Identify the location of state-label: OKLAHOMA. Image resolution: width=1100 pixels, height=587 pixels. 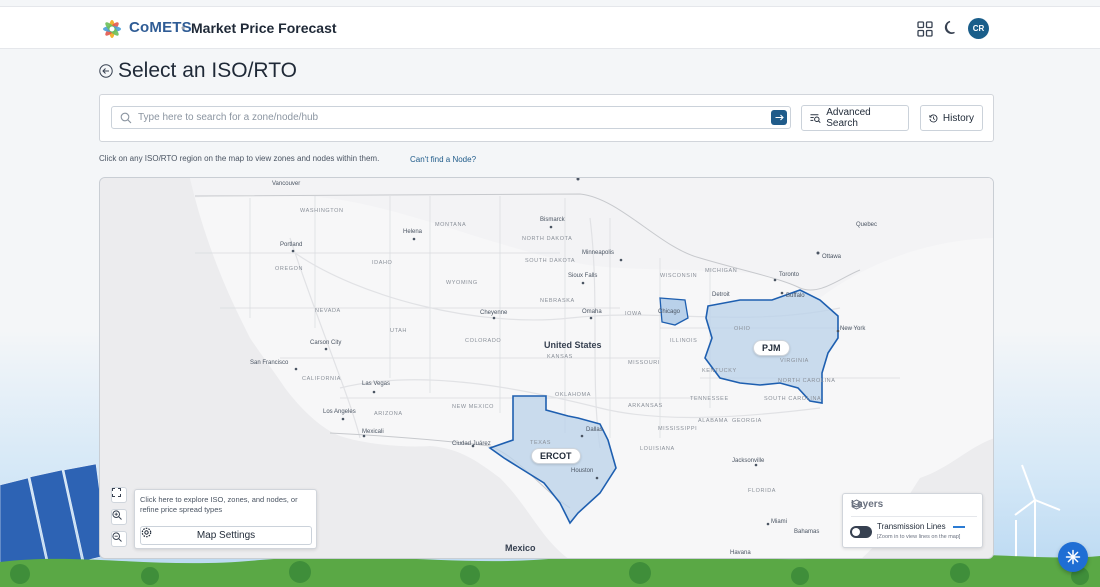
(573, 395).